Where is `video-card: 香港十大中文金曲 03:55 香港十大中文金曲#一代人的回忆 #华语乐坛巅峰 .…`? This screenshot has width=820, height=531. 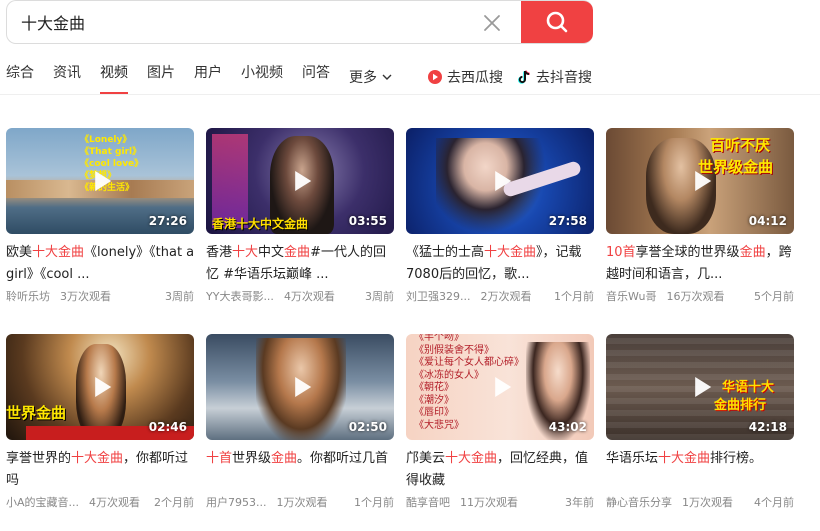
video-card: 香港十大中文金曲 03:55 香港十大中文金曲#一代人的回忆 #华语乐坛巅峰 .… is located at coordinates (300, 217).